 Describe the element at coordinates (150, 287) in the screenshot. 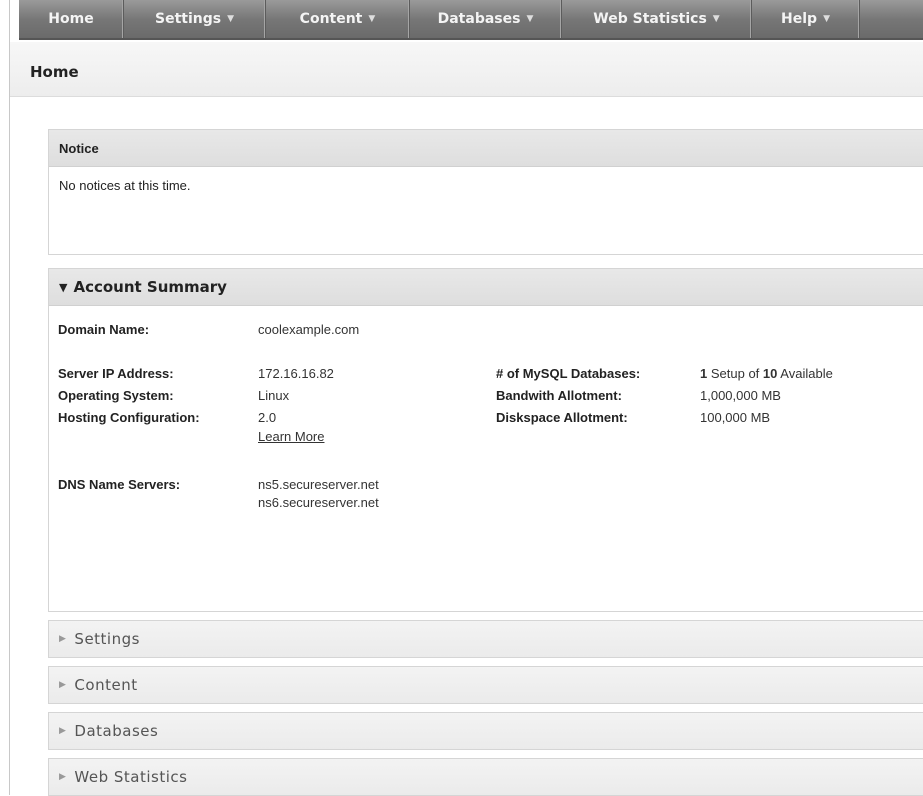

I see `account-summary-title: Account Summary` at that location.